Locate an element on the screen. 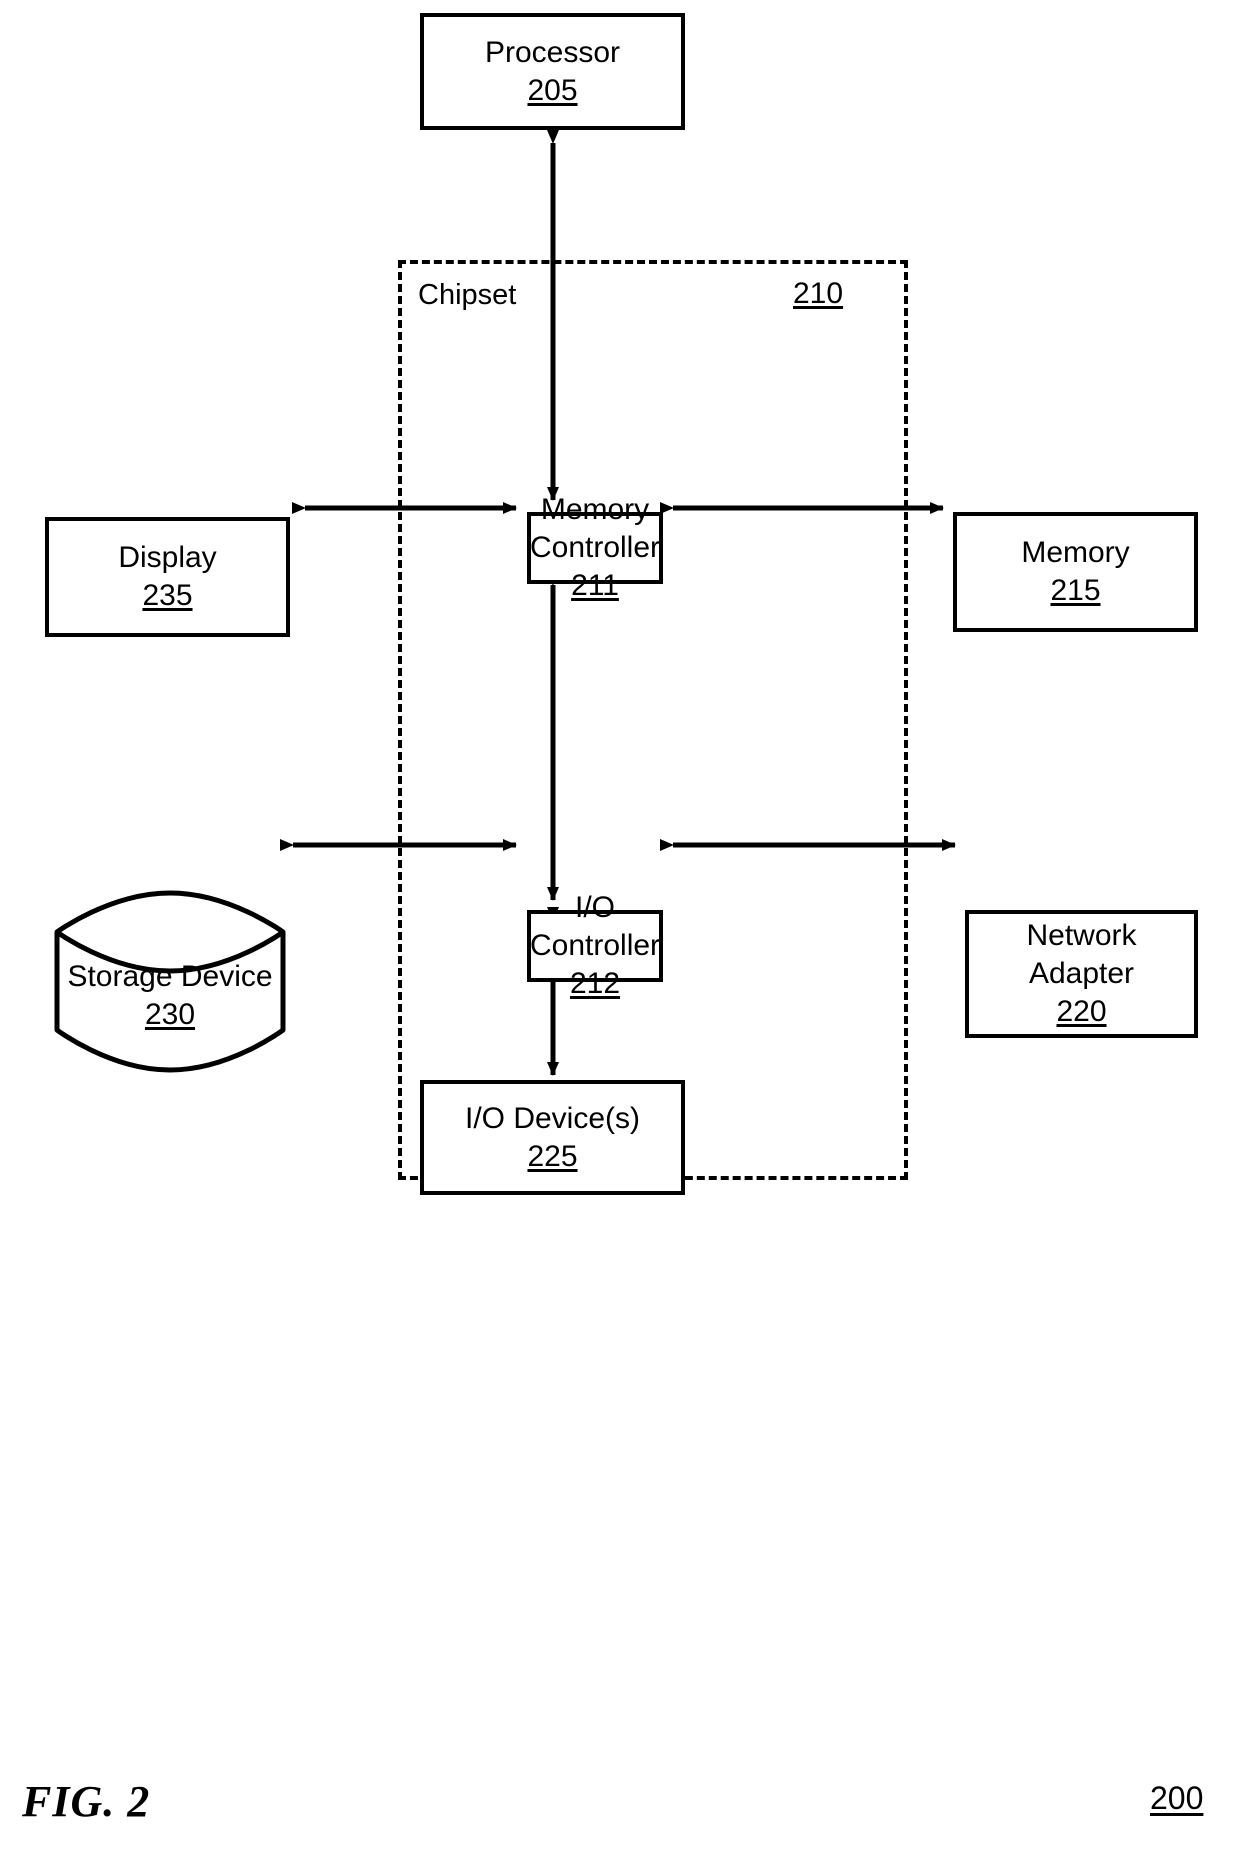 This screenshot has width=1240, height=1862. block-memory-number: 215 is located at coordinates (1075, 590).